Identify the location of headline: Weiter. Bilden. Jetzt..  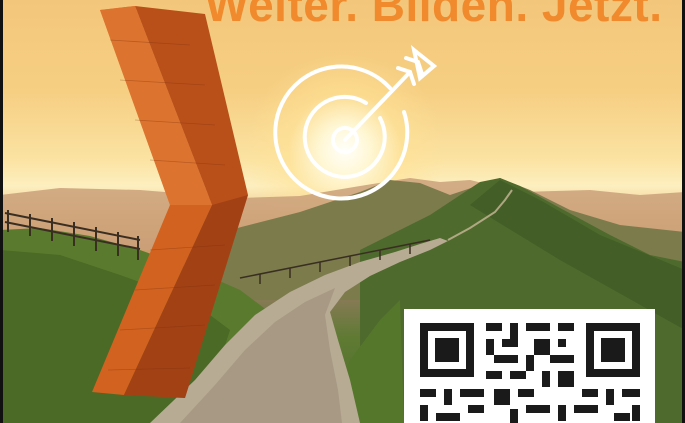
(434, 15).